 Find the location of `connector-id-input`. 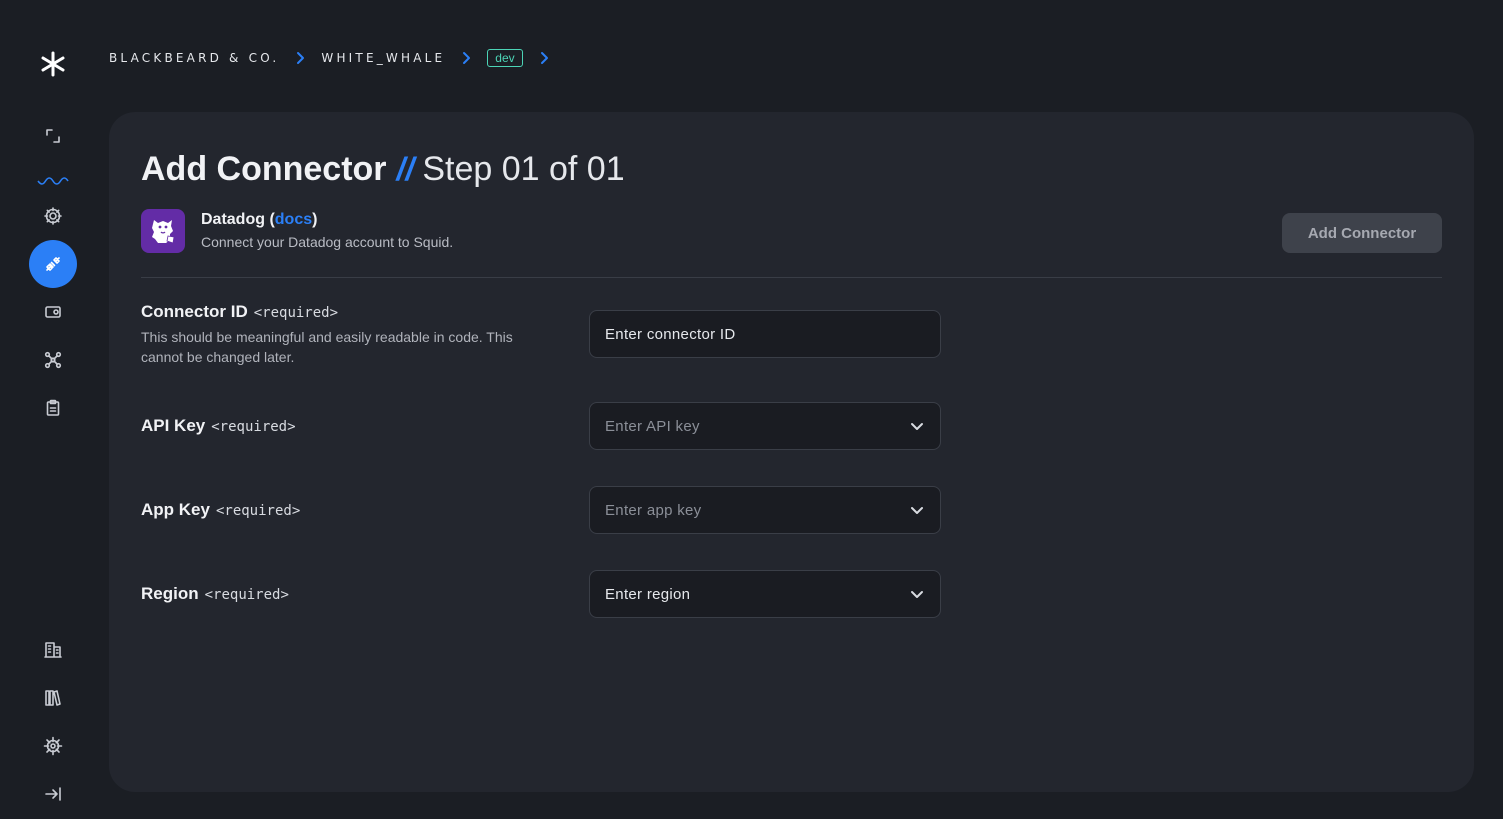

connector-id-input is located at coordinates (765, 334).